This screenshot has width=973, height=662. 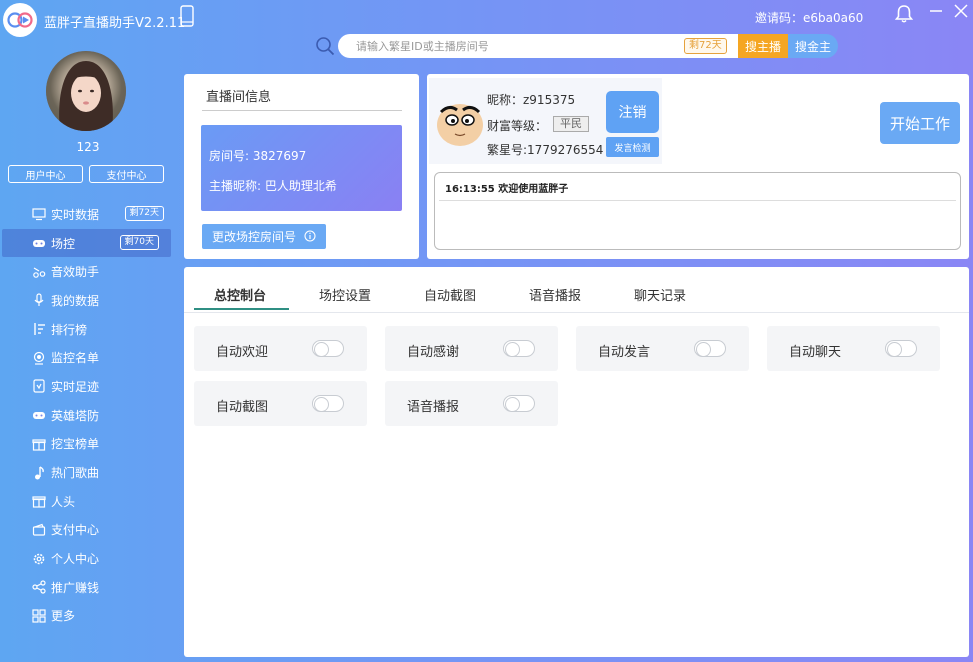 What do you see at coordinates (139, 242) in the screenshot?
I see `days-left-badge: 剩70天` at bounding box center [139, 242].